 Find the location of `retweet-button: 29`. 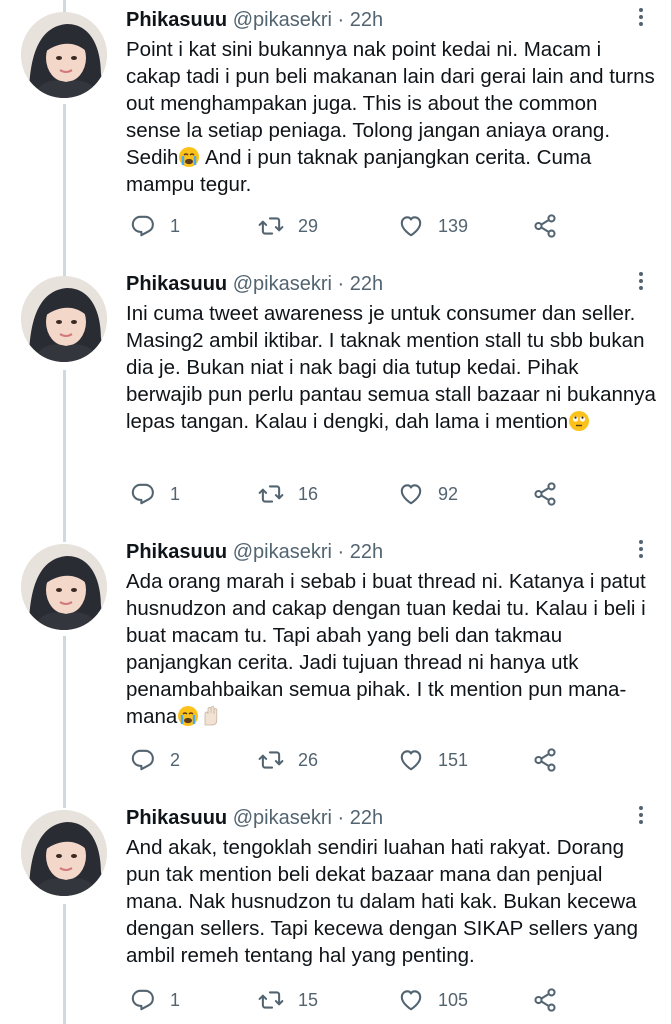

retweet-button: 29 is located at coordinates (288, 226).